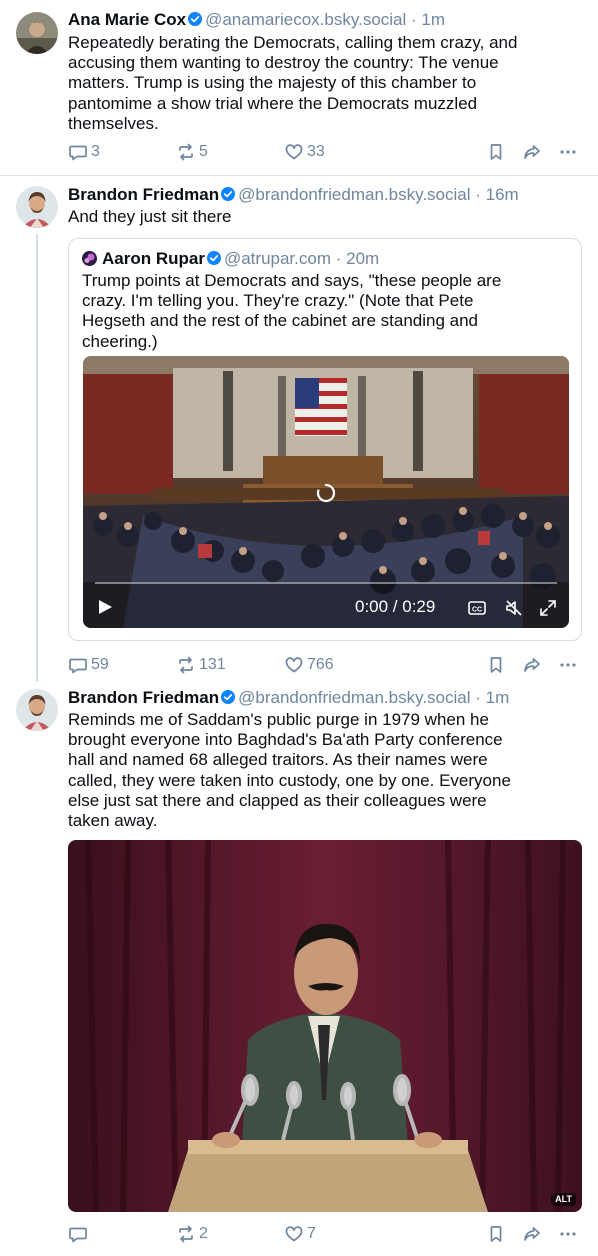 The width and height of the screenshot is (598, 1256). I want to click on reply-button: 59, so click(88, 665).